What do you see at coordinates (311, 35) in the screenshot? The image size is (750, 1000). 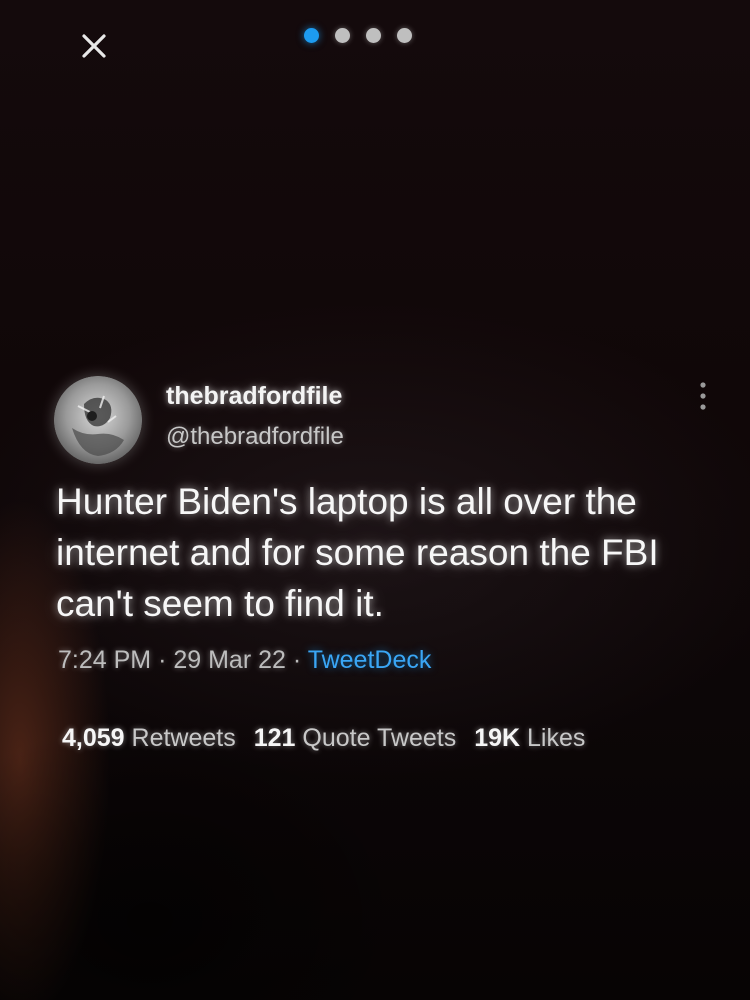 I see `page-dot-active` at bounding box center [311, 35].